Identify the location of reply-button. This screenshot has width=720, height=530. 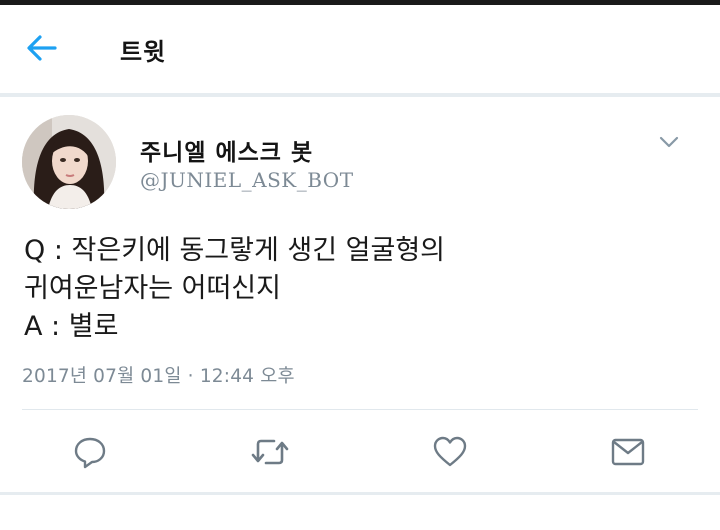
(90, 452).